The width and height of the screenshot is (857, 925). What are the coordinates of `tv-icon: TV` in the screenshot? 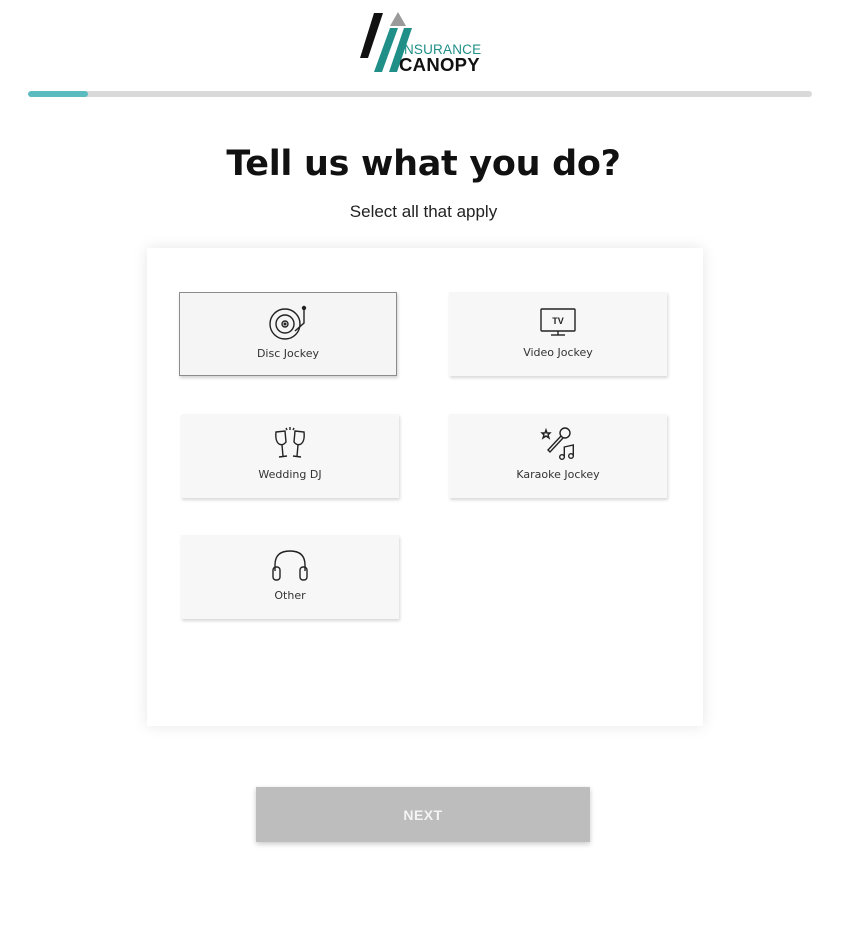 It's located at (558, 322).